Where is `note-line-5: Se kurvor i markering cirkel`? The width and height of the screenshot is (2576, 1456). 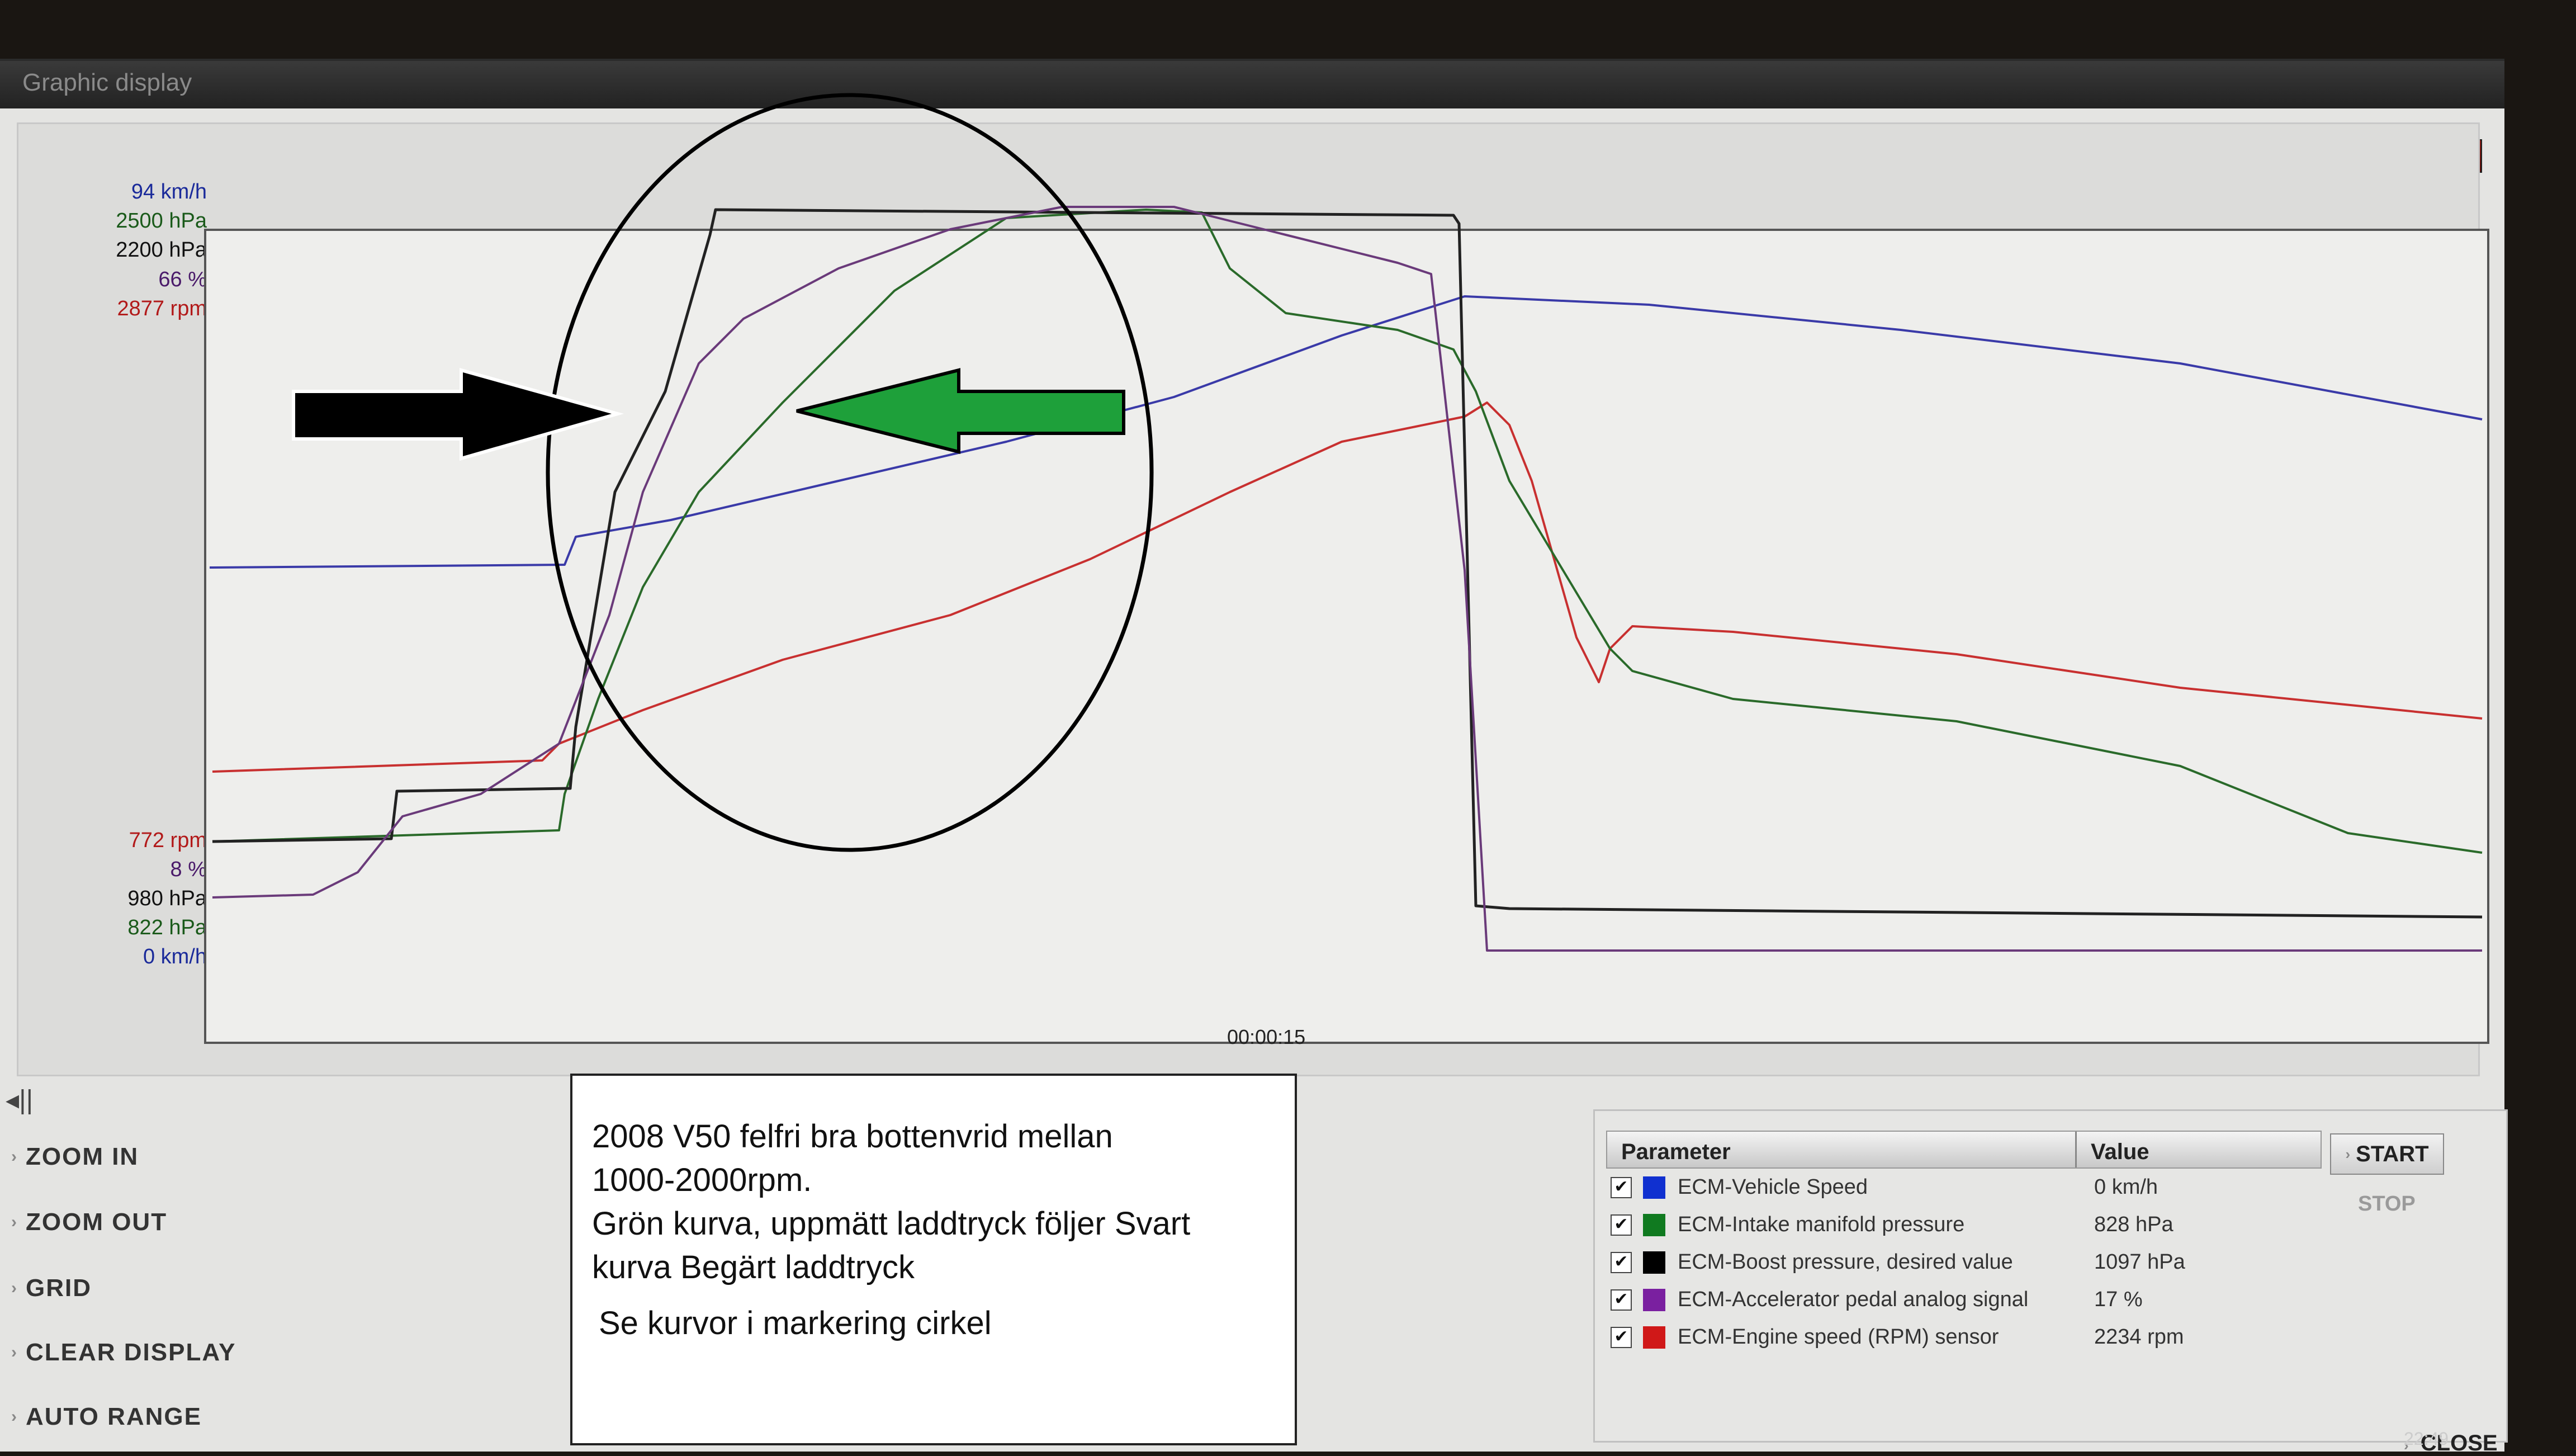 note-line-5: Se kurvor i markering cirkel is located at coordinates (795, 1323).